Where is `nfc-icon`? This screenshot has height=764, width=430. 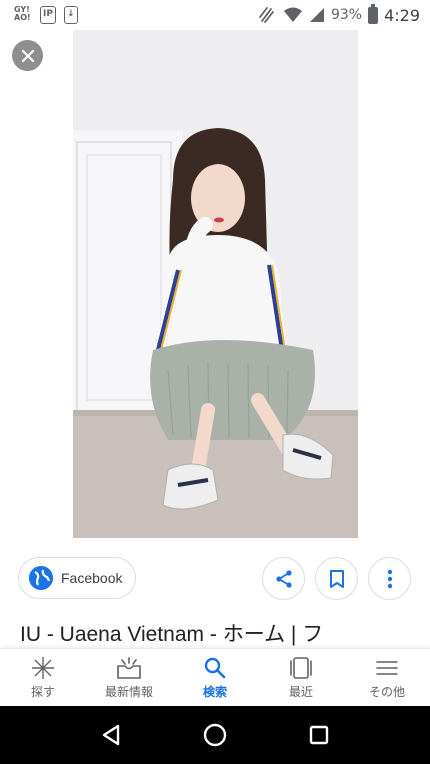 nfc-icon is located at coordinates (266, 15).